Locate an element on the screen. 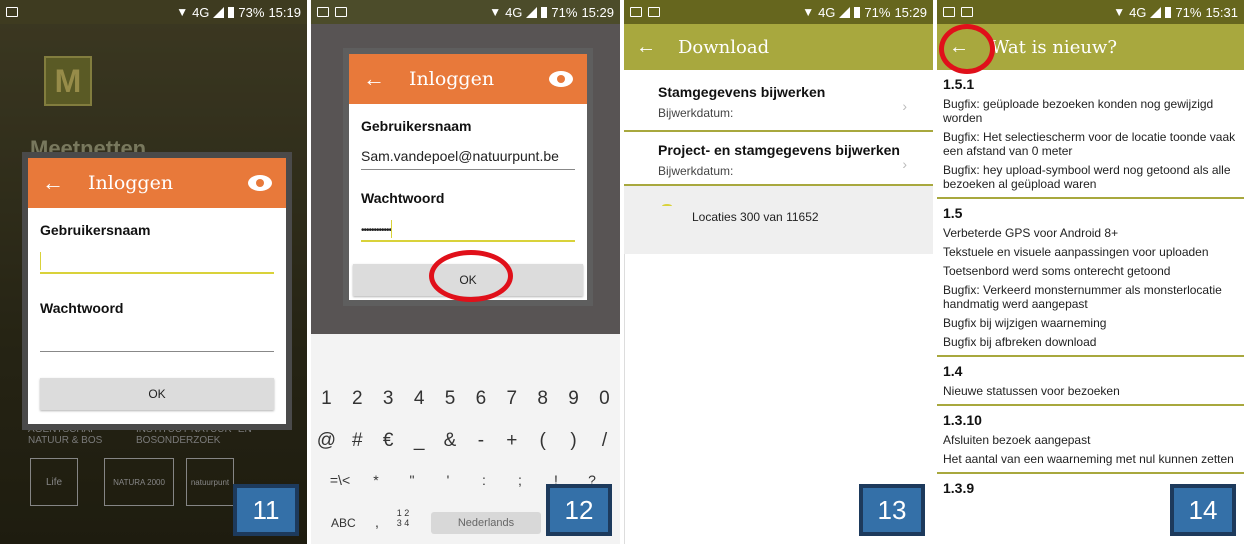 The width and height of the screenshot is (1244, 544). spinner-icon is located at coordinates (667, 206).